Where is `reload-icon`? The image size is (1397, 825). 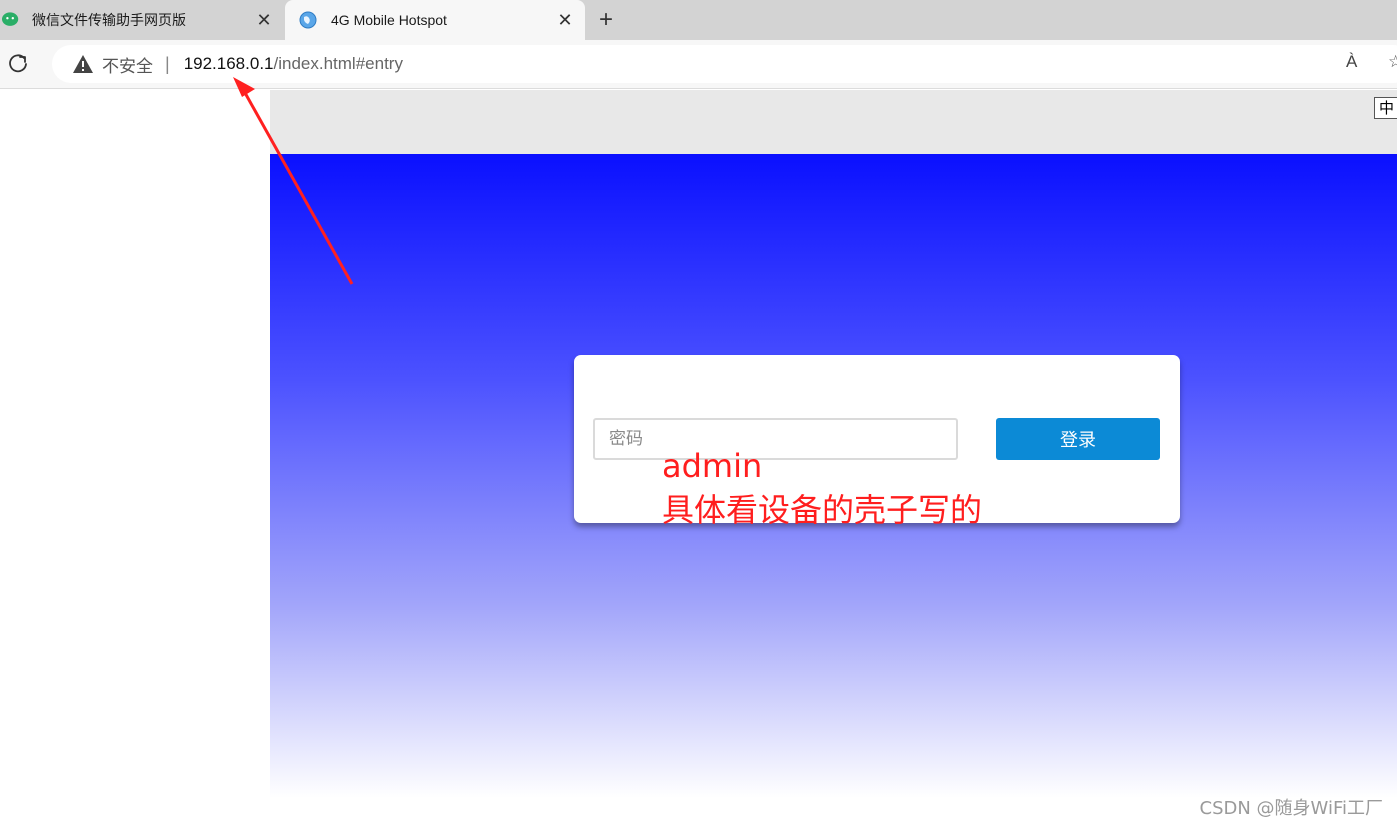
reload-icon is located at coordinates (18, 63).